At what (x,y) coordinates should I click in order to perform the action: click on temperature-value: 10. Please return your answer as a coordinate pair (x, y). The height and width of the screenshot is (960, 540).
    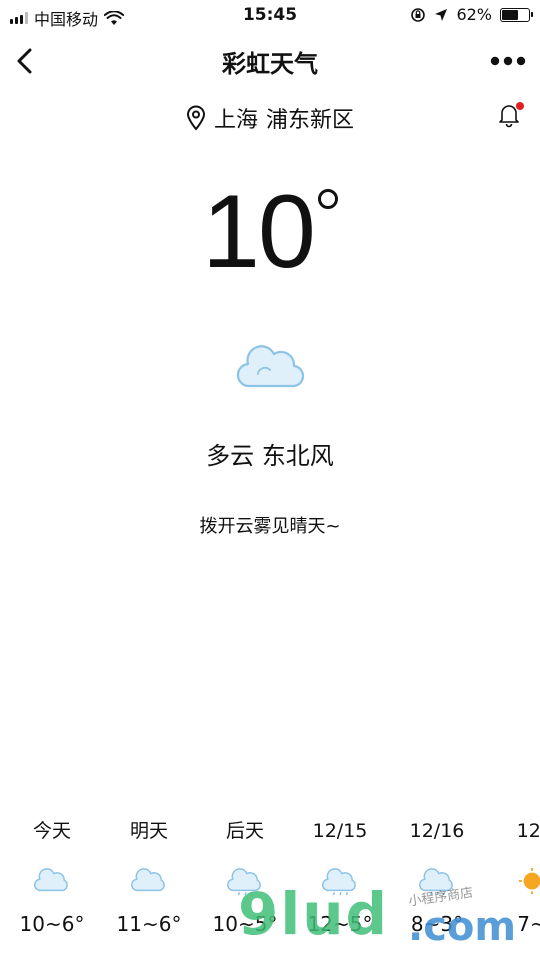
    Looking at the image, I should click on (259, 232).